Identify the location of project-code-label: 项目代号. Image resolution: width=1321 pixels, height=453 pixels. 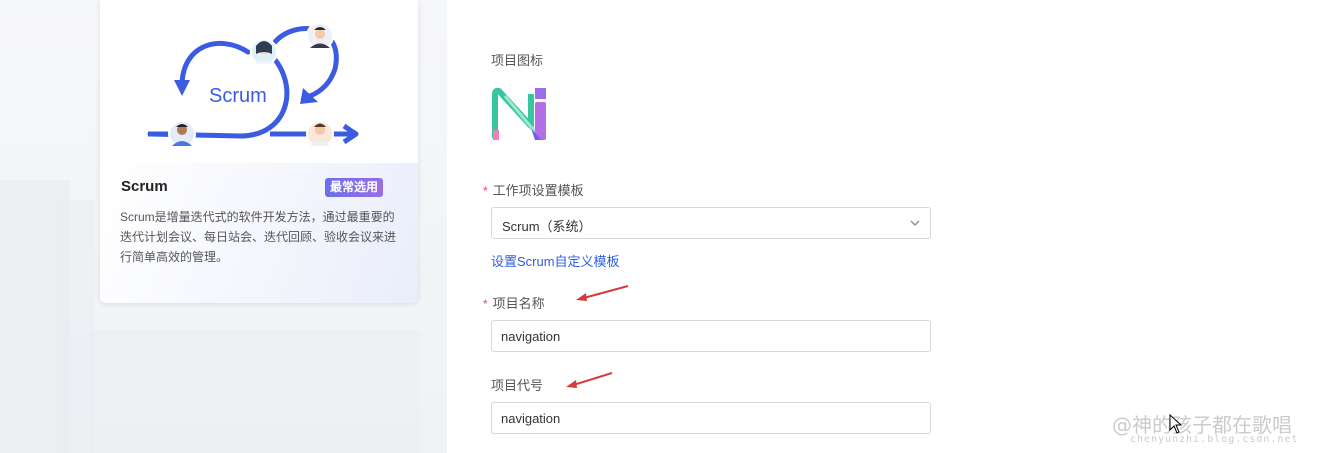
(517, 385).